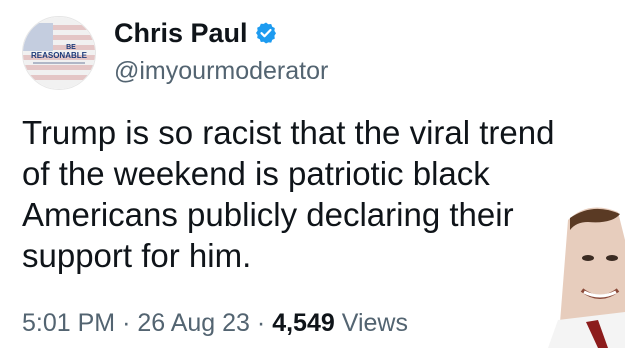 The width and height of the screenshot is (625, 348). I want to click on avatar-flag-image: BE REASONABLE, so click(59, 53).